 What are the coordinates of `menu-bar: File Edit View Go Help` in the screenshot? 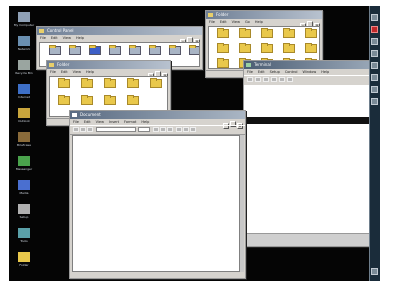 It's located at (264, 22).